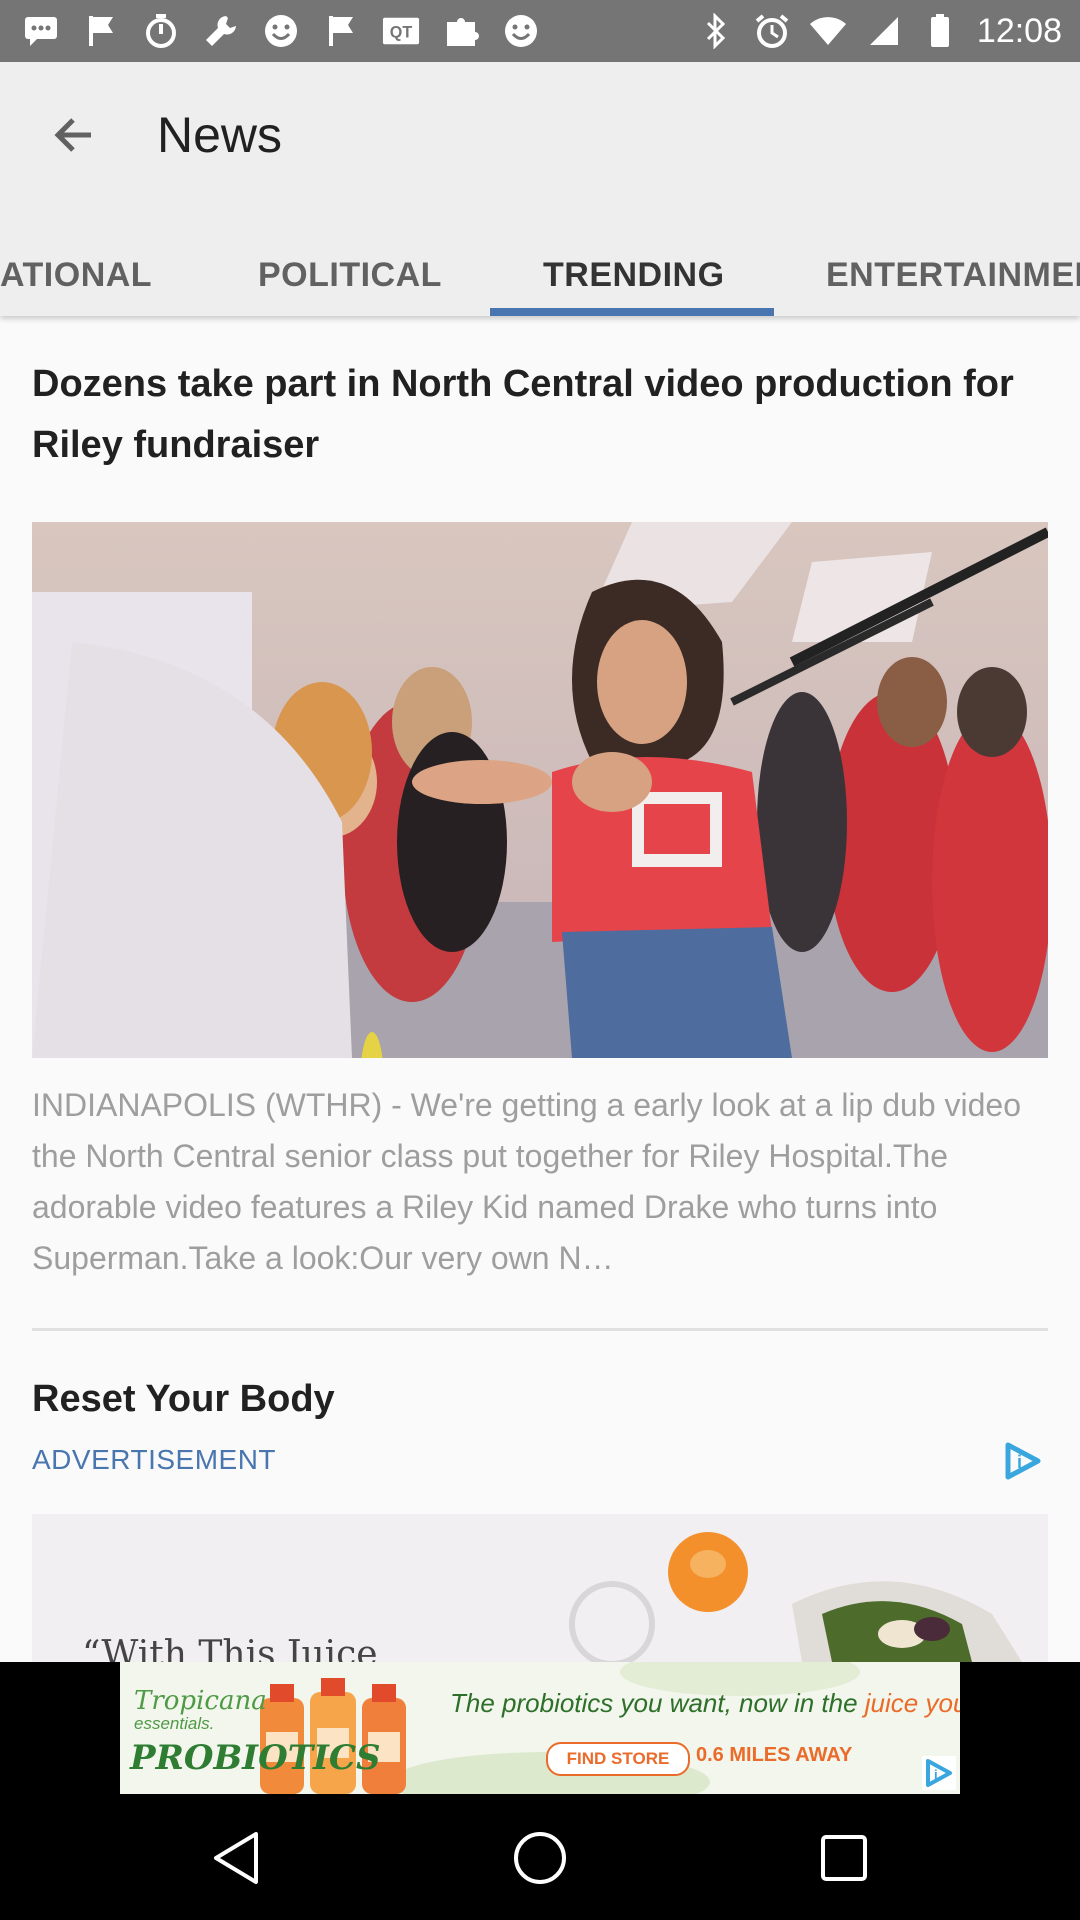  Describe the element at coordinates (716, 31) in the screenshot. I see `bluetooth-icon` at that location.